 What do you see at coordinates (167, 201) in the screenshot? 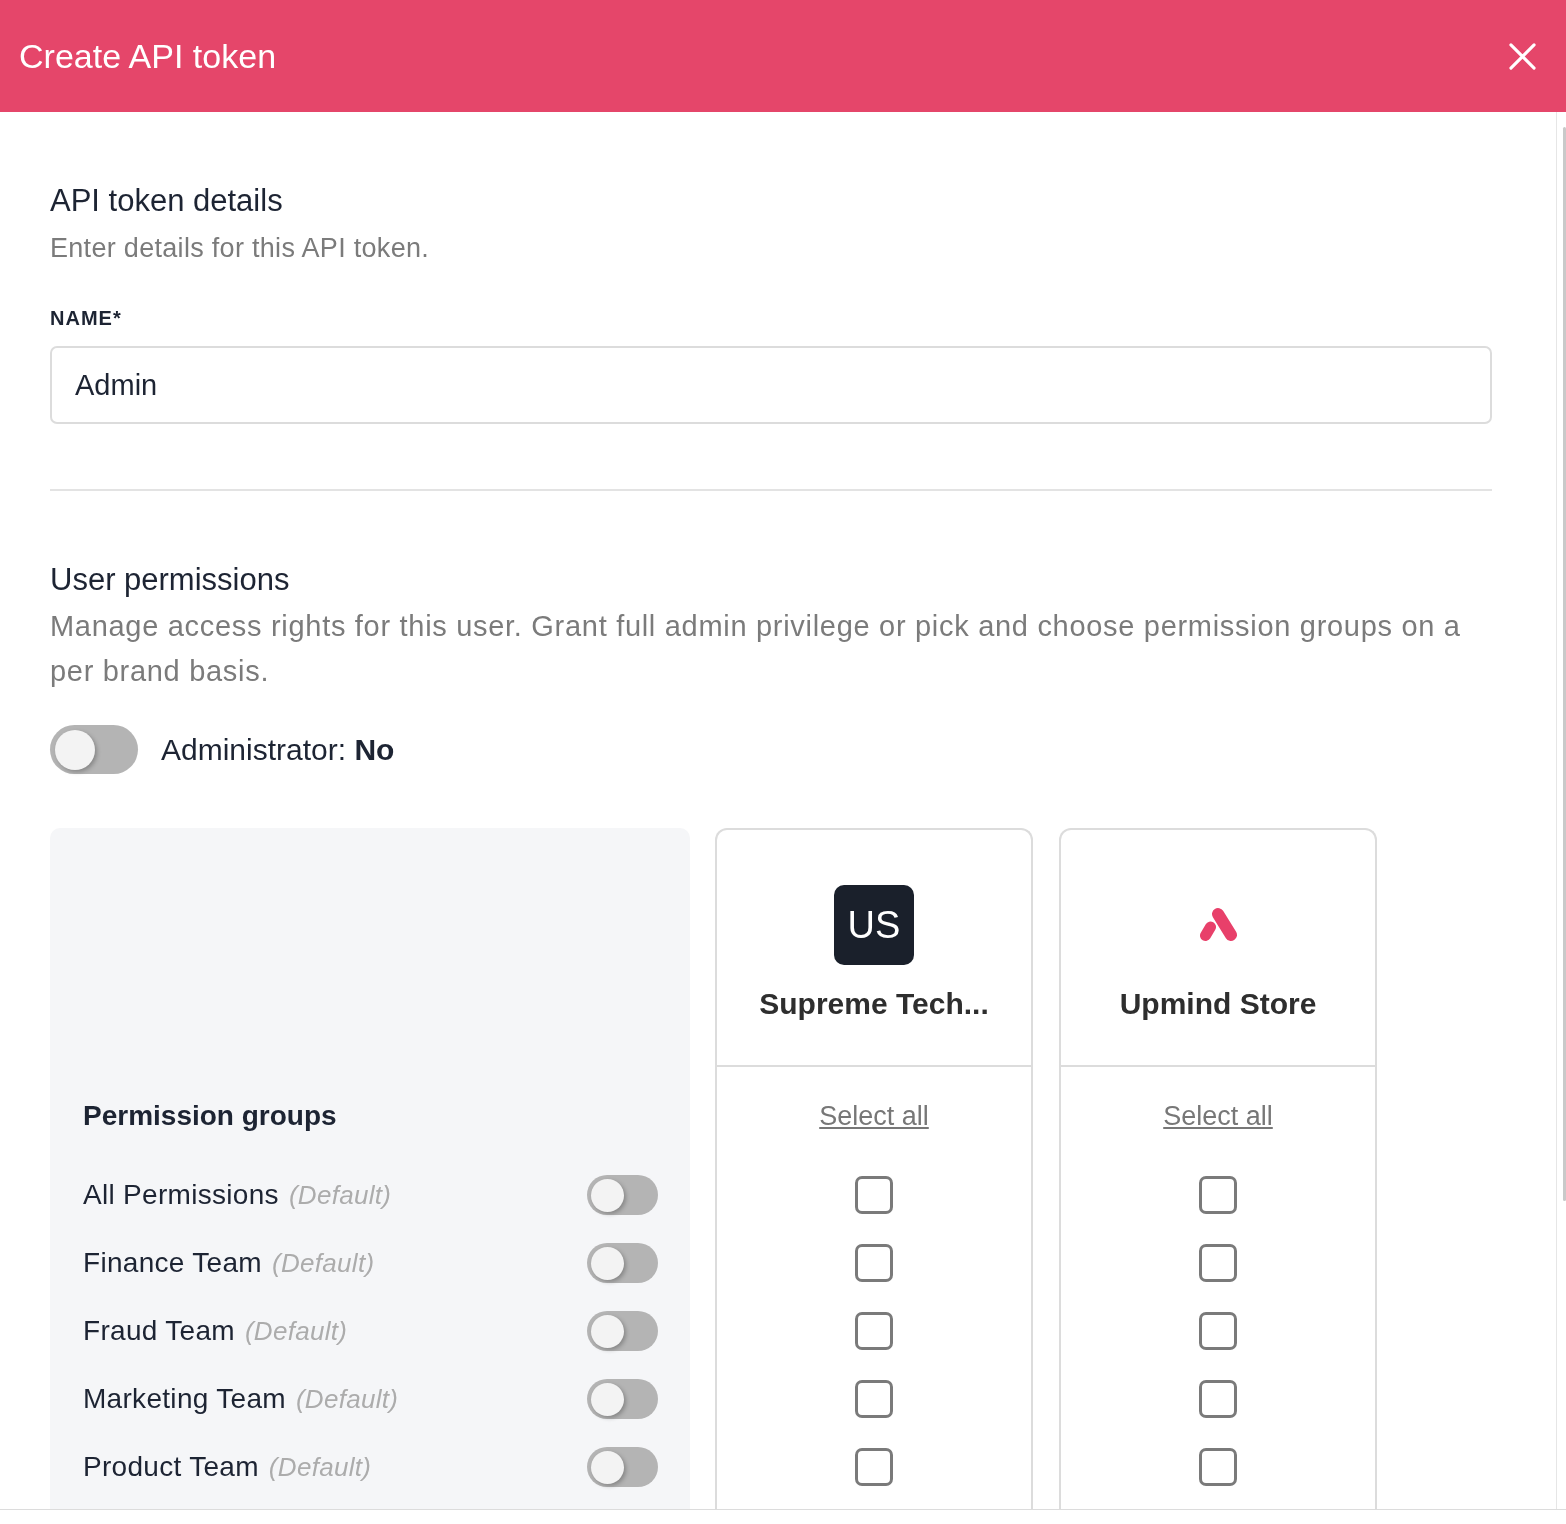
I see `section-heading: API token details` at bounding box center [167, 201].